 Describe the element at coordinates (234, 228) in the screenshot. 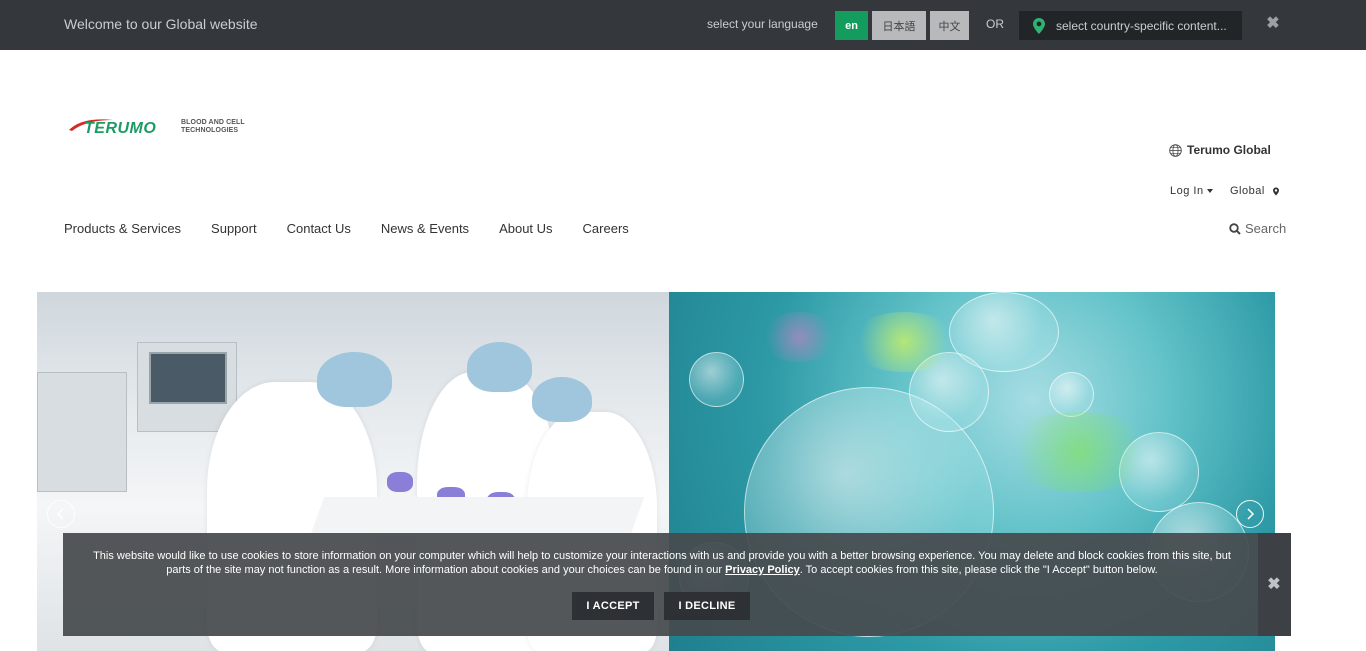

I see `nav-support: Support` at that location.